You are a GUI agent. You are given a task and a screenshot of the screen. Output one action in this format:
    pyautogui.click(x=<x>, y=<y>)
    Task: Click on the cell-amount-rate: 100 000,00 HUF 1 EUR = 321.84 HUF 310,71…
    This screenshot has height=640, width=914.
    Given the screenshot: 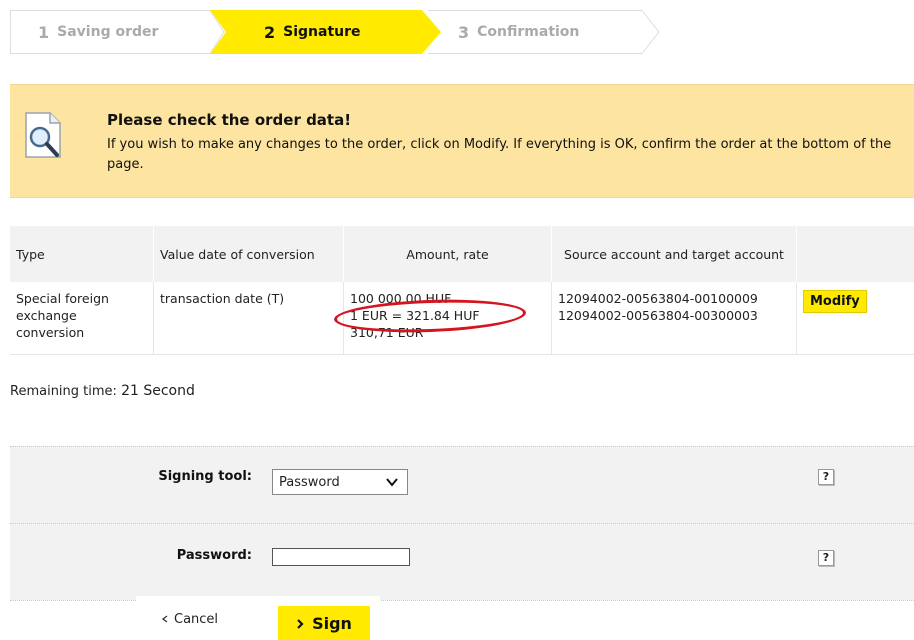 What is the action you would take?
    pyautogui.click(x=442, y=318)
    